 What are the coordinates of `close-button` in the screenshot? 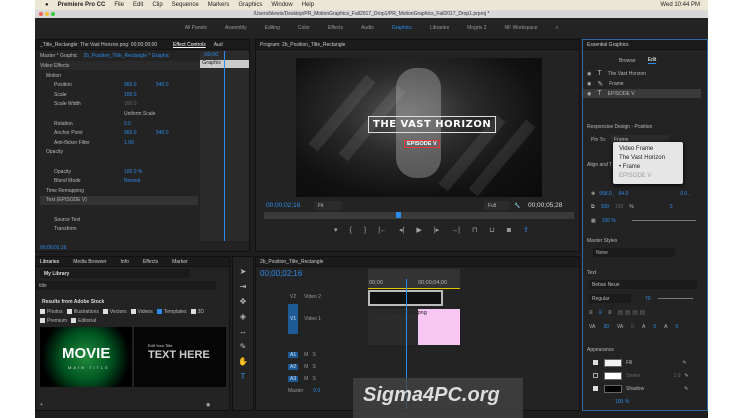 It's located at (41, 14).